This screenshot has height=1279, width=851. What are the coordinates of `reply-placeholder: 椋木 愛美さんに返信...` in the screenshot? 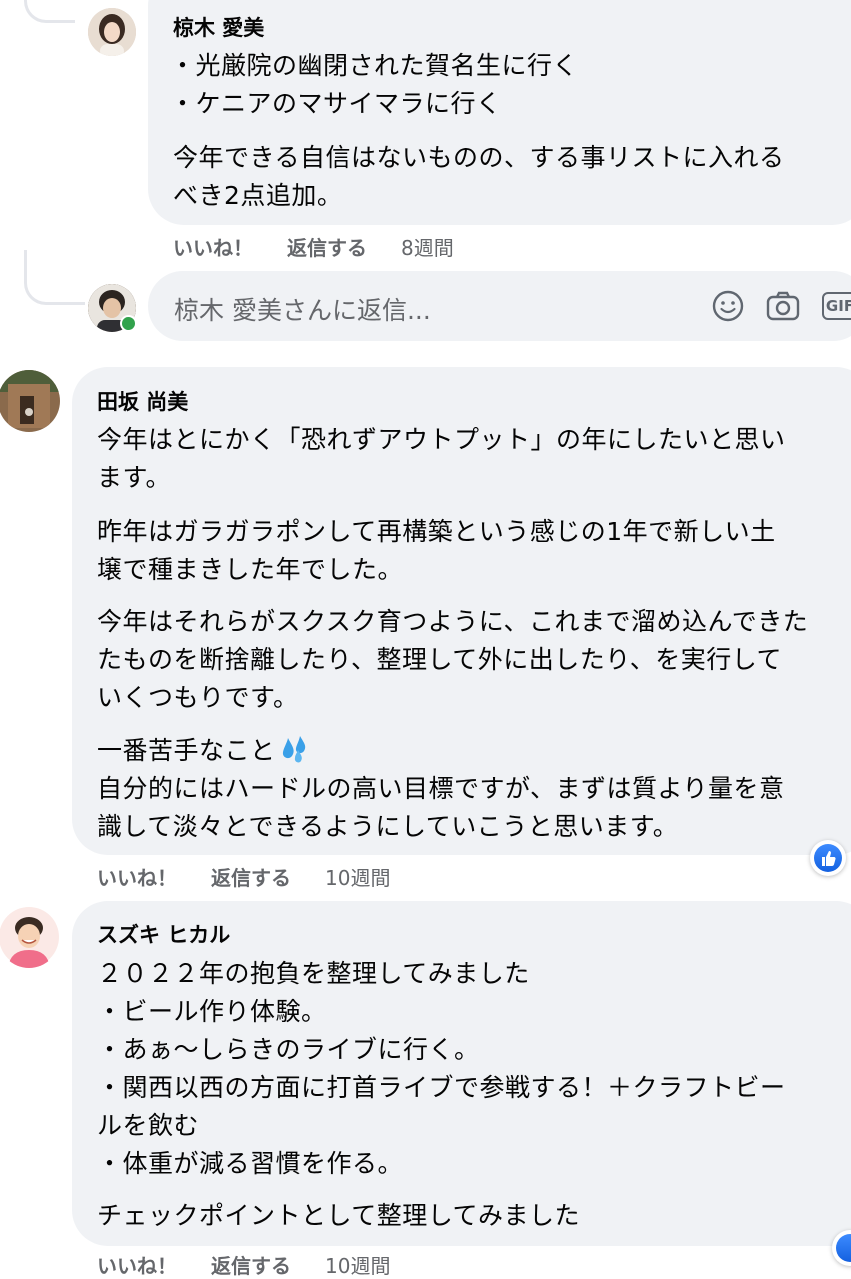 It's located at (302, 310).